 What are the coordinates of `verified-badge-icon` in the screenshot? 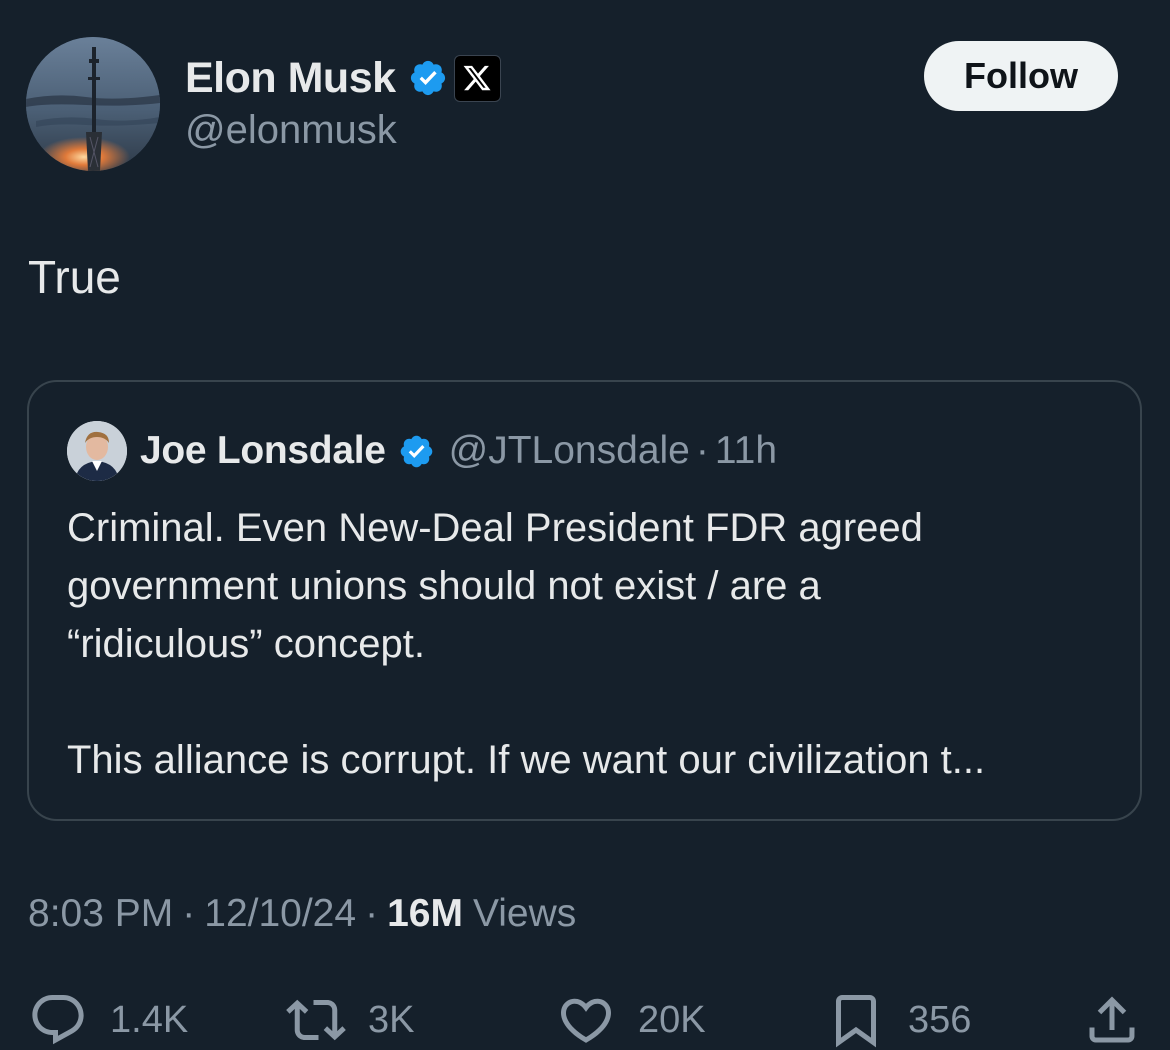 It's located at (428, 78).